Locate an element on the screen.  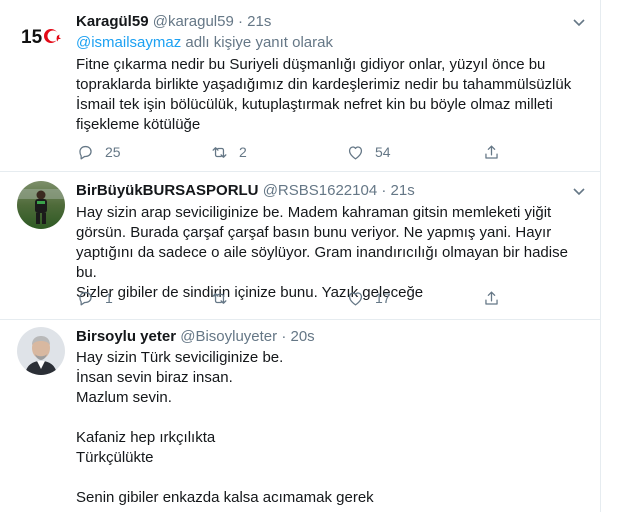
user-handle: @Bisoyluyeter is located at coordinates (228, 336).